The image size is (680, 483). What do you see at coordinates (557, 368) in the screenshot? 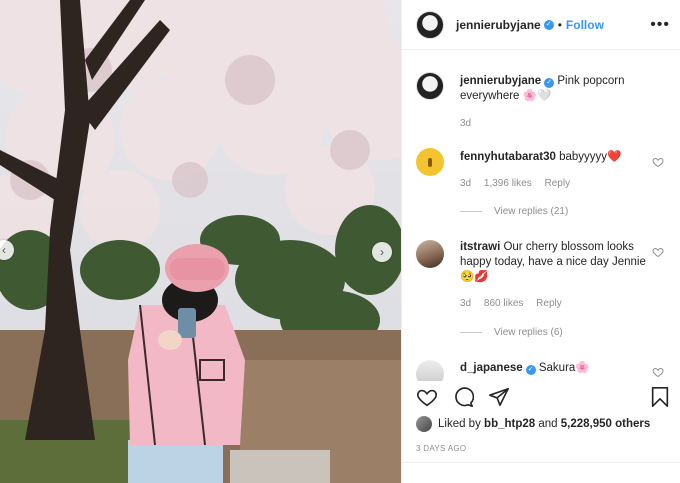
I see `comment-text: Sakura` at bounding box center [557, 368].